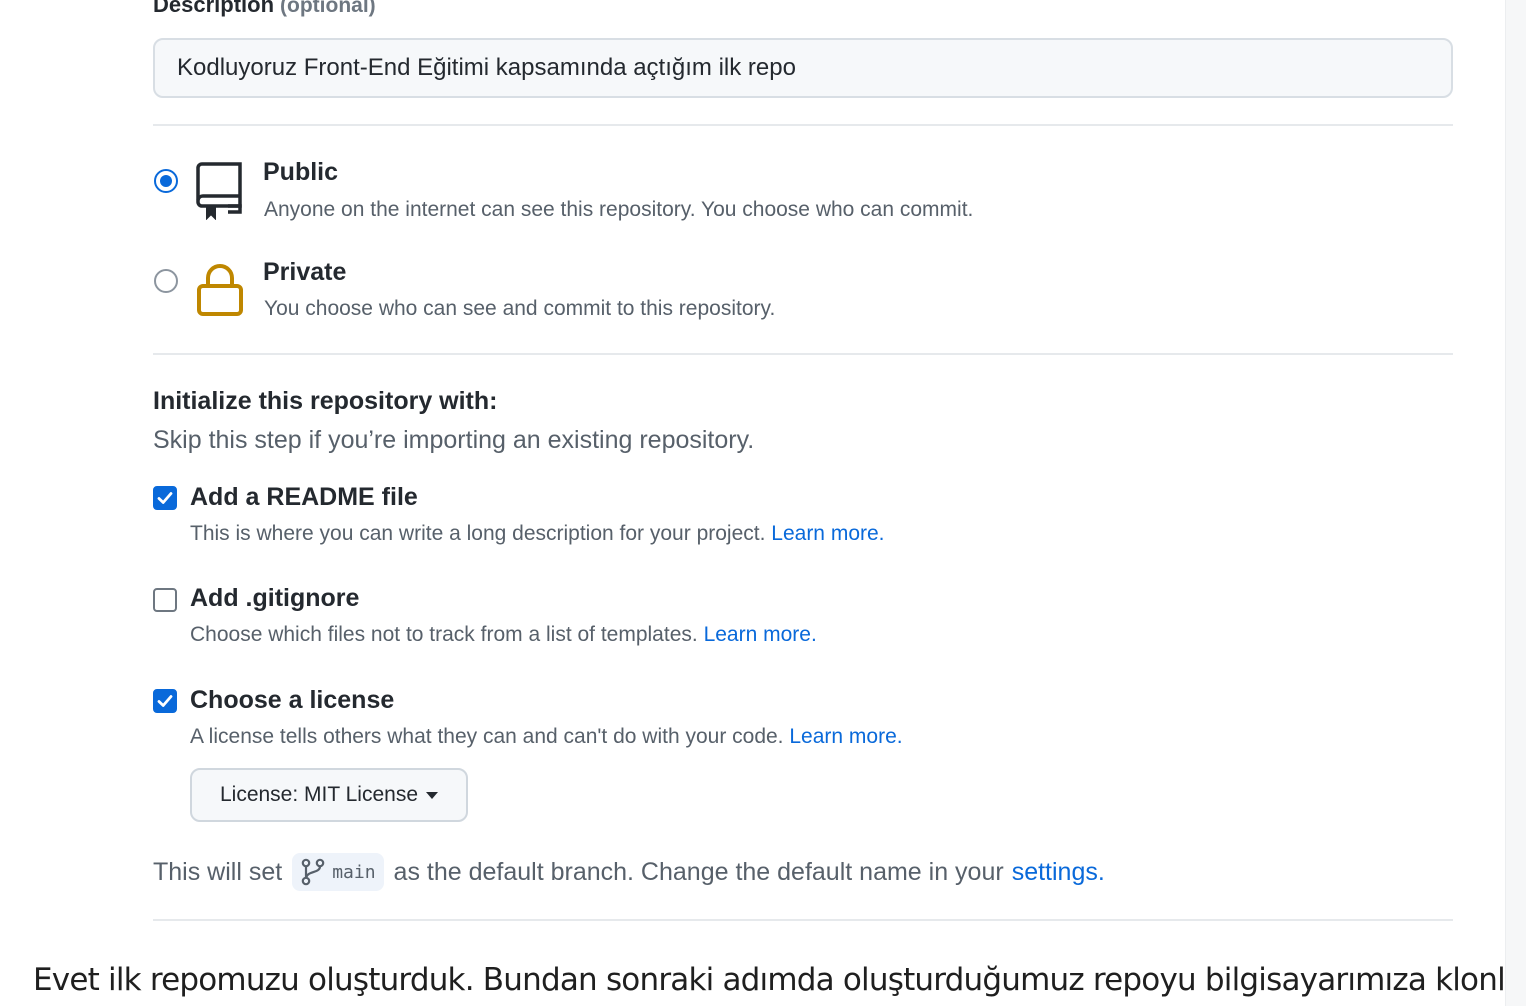  Describe the element at coordinates (354, 872) in the screenshot. I see `branch-name: main` at that location.